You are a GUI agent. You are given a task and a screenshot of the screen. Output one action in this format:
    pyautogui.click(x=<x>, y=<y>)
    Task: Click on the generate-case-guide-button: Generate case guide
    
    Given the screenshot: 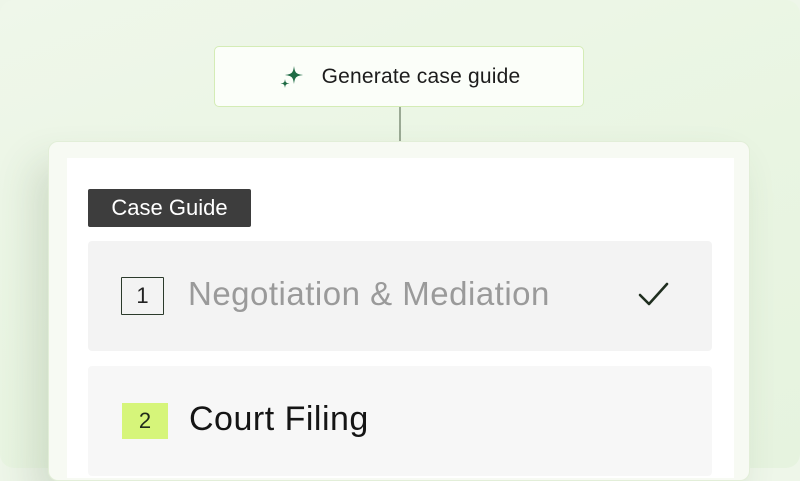 What is the action you would take?
    pyautogui.click(x=399, y=76)
    